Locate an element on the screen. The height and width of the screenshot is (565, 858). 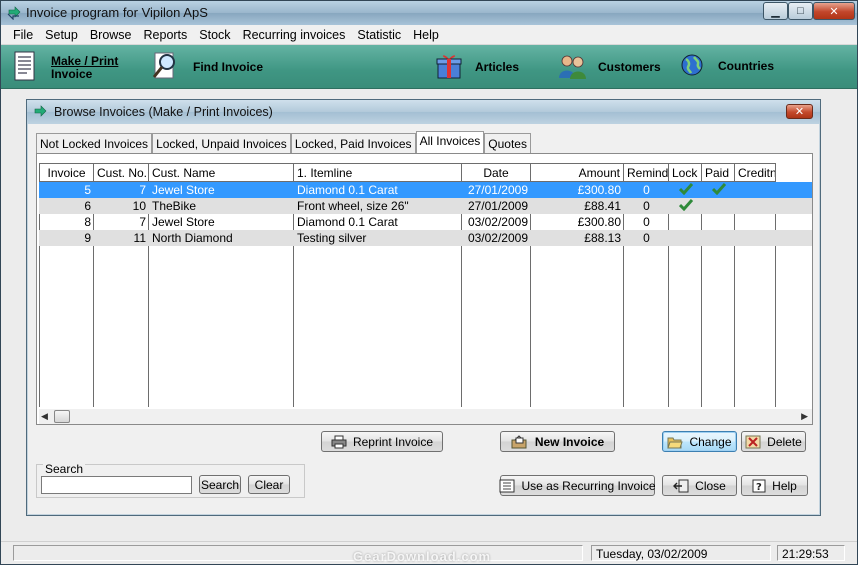
use-as-recurring-button: Use as Recurring Invoice is located at coordinates (577, 485).